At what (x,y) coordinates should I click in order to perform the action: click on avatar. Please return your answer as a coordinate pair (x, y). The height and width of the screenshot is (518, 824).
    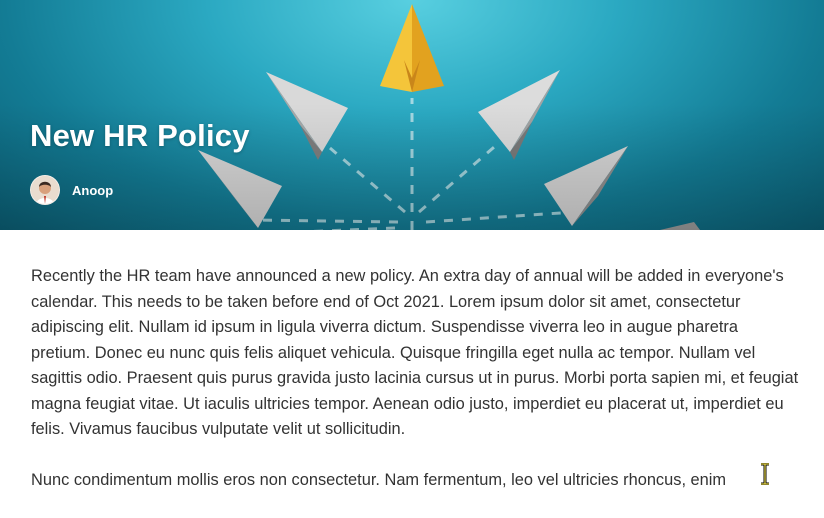
    Looking at the image, I should click on (45, 190).